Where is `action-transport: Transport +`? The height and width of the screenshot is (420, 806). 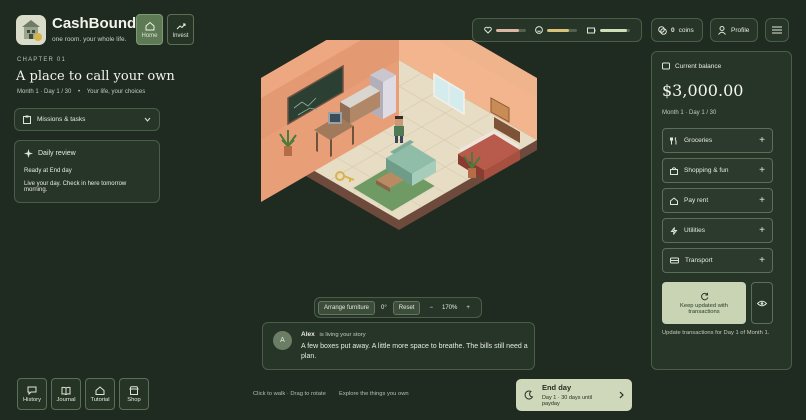 action-transport: Transport + is located at coordinates (717, 260).